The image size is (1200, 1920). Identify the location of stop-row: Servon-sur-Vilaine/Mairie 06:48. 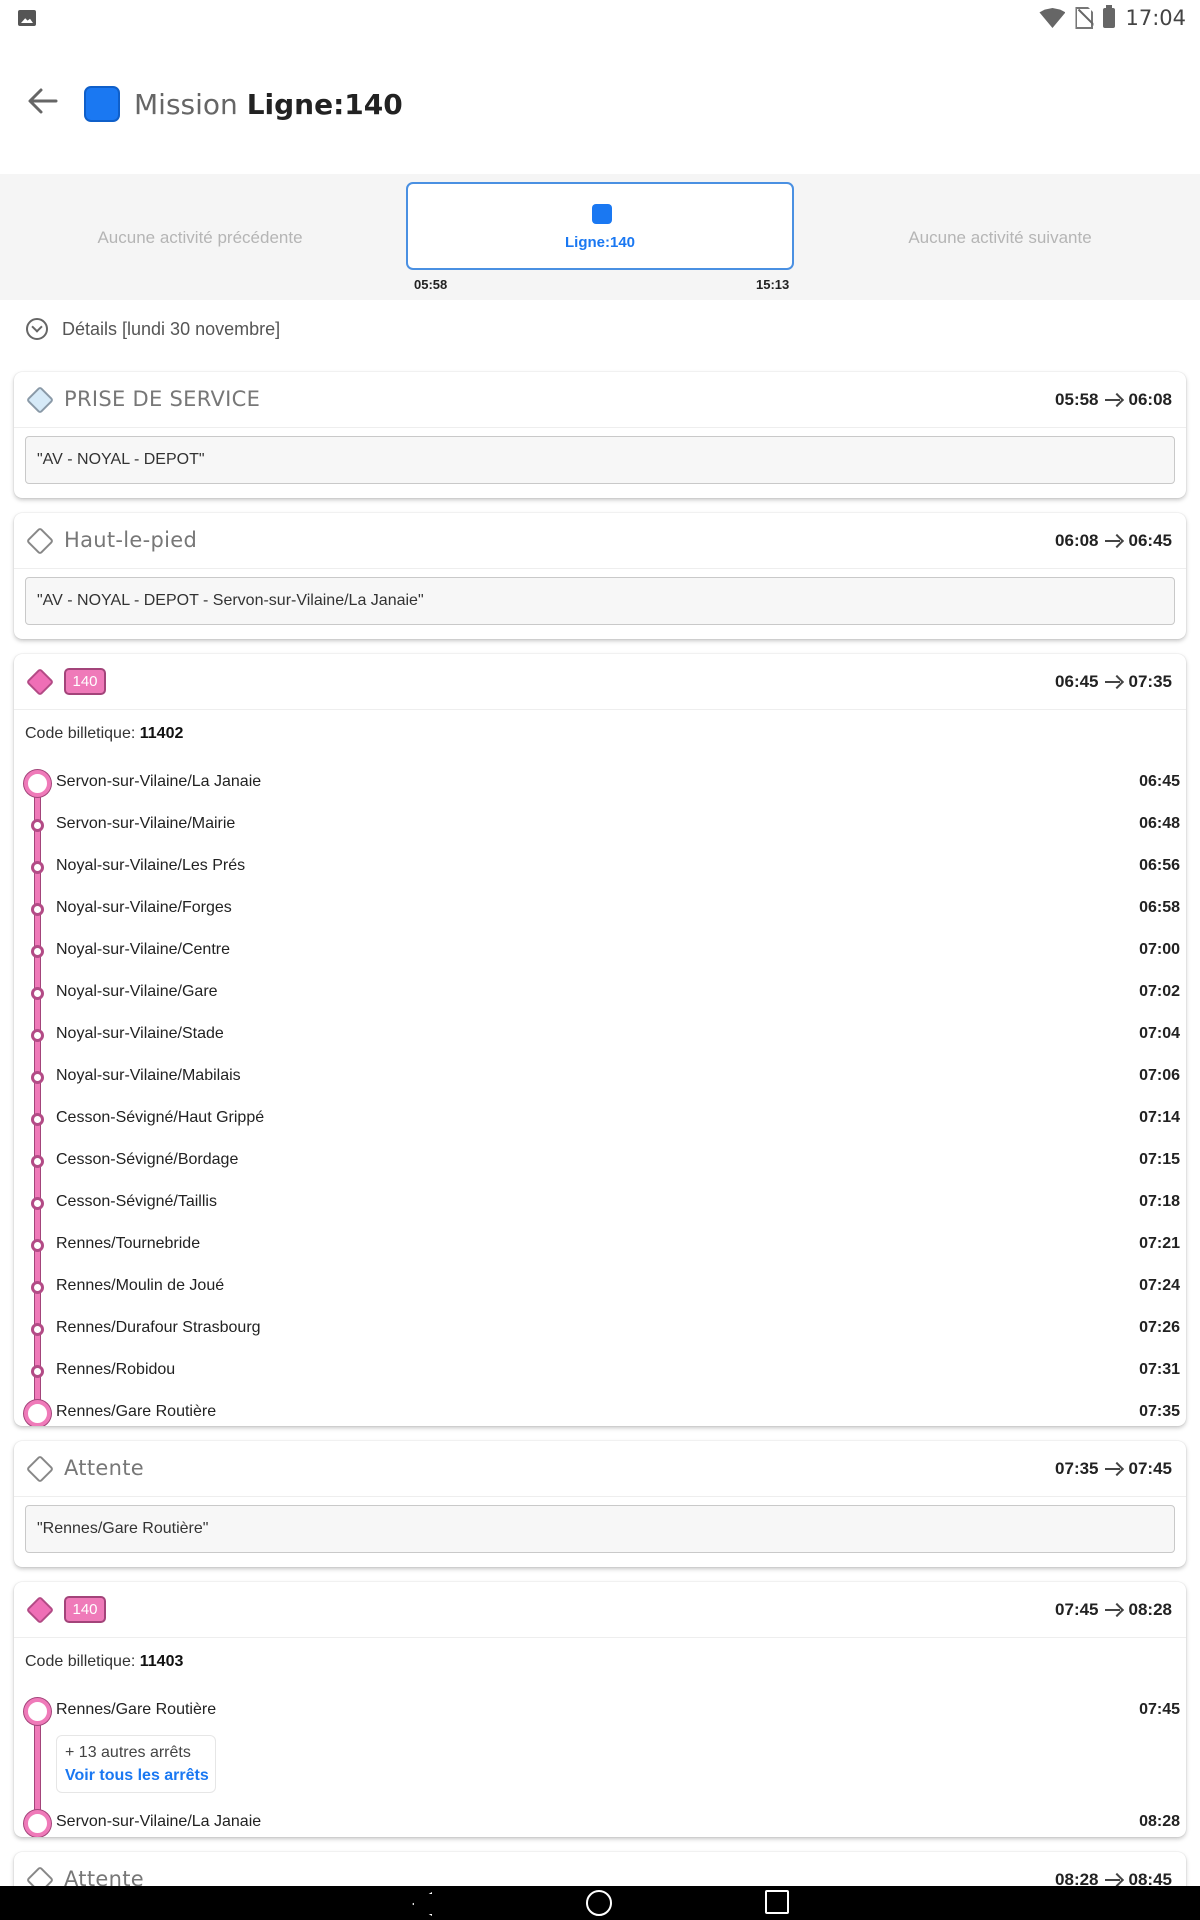
(600, 825).